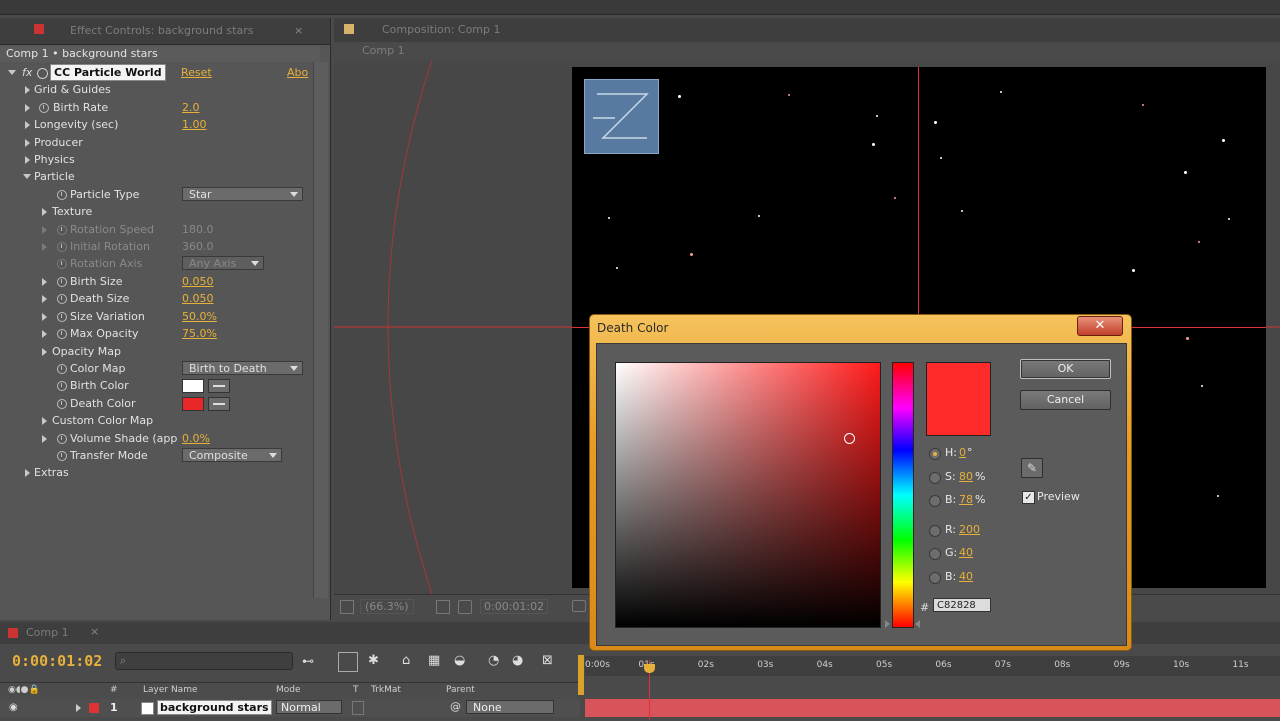  I want to click on opacity-map-row: Opacity Map, so click(157, 351).